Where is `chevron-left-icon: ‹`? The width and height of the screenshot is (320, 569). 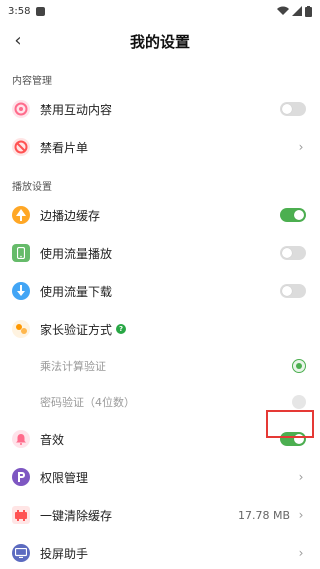 chevron-left-icon: ‹ is located at coordinates (18, 40).